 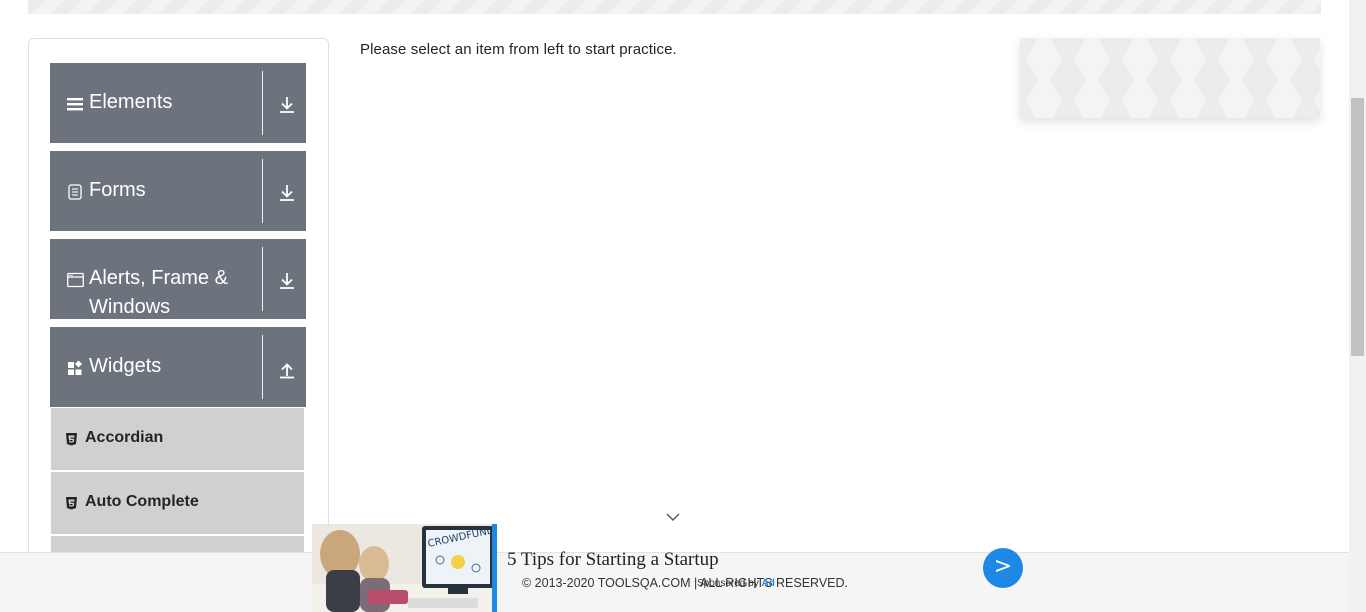 What do you see at coordinates (75, 368) in the screenshot?
I see `widgets-icon` at bounding box center [75, 368].